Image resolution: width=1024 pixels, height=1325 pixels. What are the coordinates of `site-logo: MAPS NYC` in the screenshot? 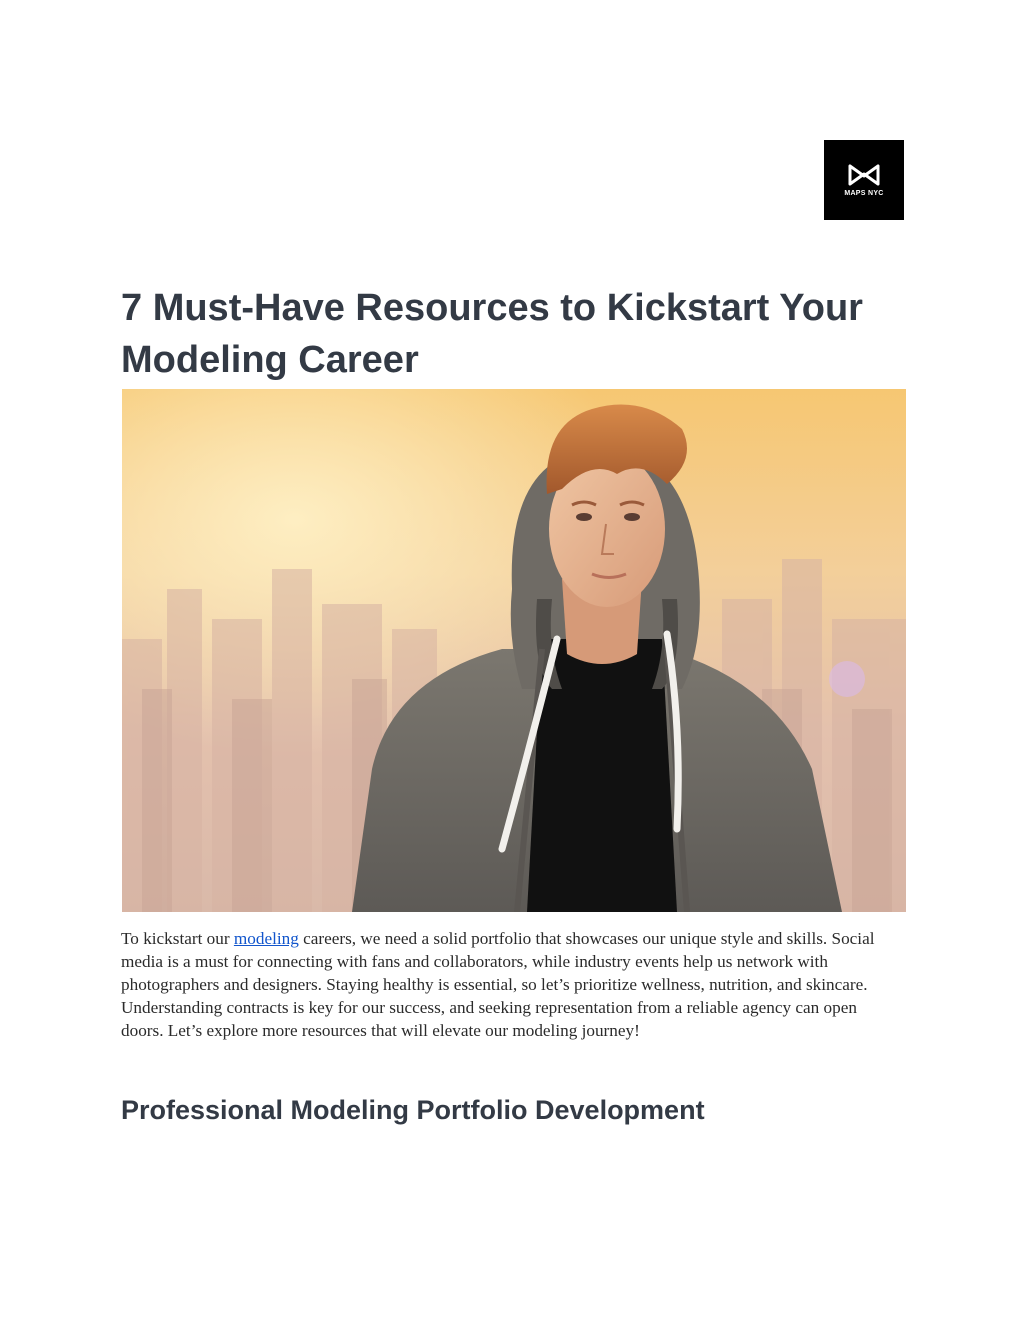 It's located at (864, 180).